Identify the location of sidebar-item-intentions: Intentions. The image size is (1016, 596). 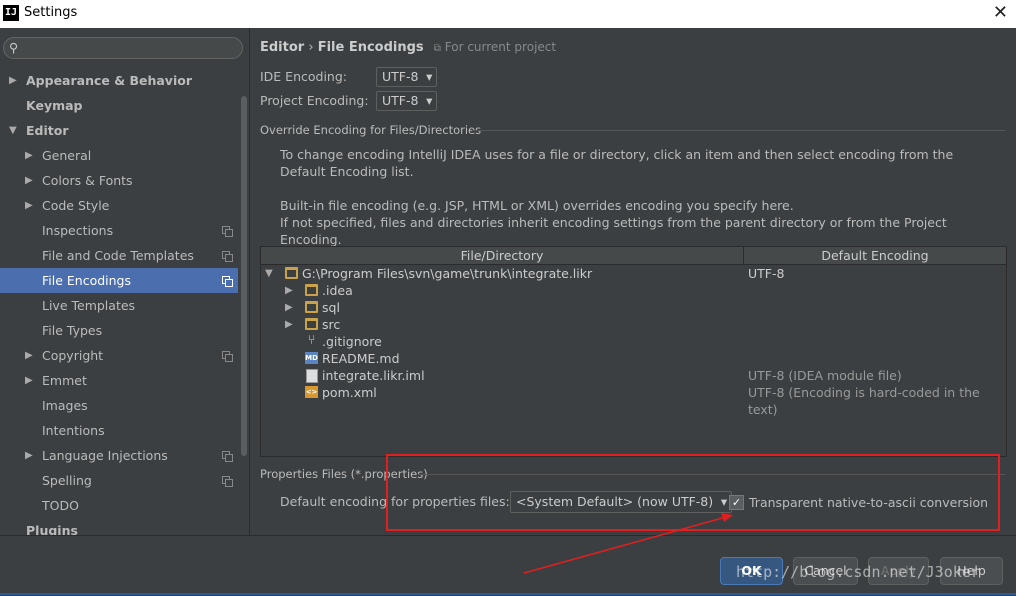
(119, 430).